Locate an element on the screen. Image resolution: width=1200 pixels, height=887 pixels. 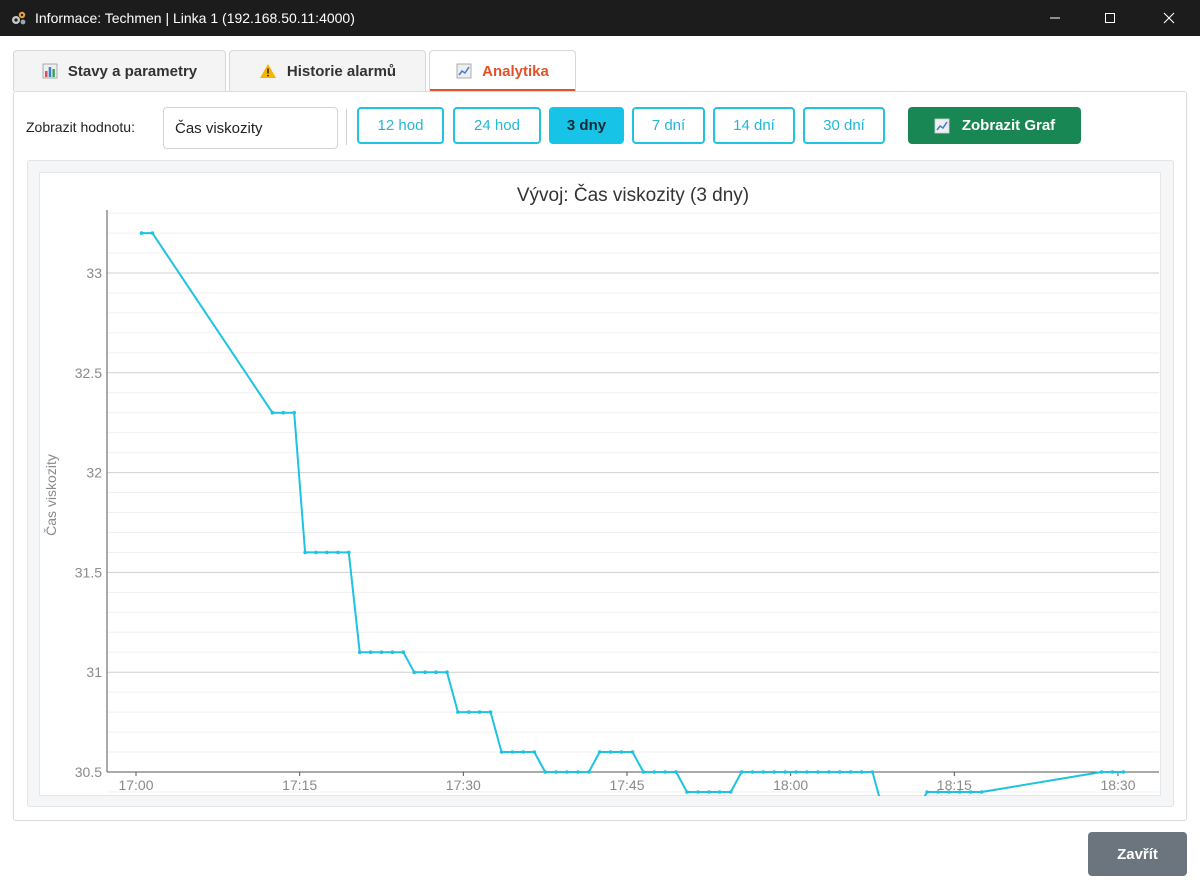
show-value-label: Zobrazit hodnotu: is located at coordinates (80, 127).